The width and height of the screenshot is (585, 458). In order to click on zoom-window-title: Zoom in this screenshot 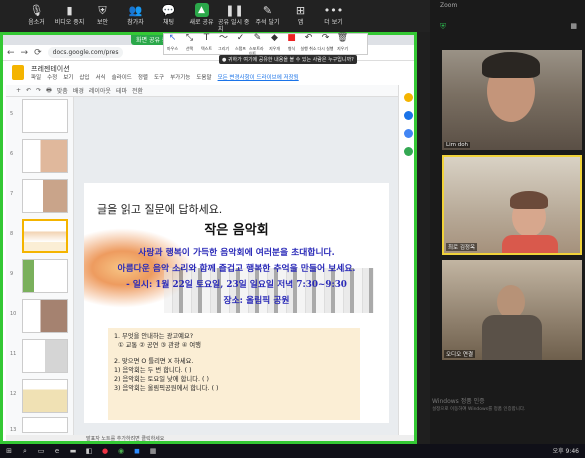, I will do `click(449, 5)`.